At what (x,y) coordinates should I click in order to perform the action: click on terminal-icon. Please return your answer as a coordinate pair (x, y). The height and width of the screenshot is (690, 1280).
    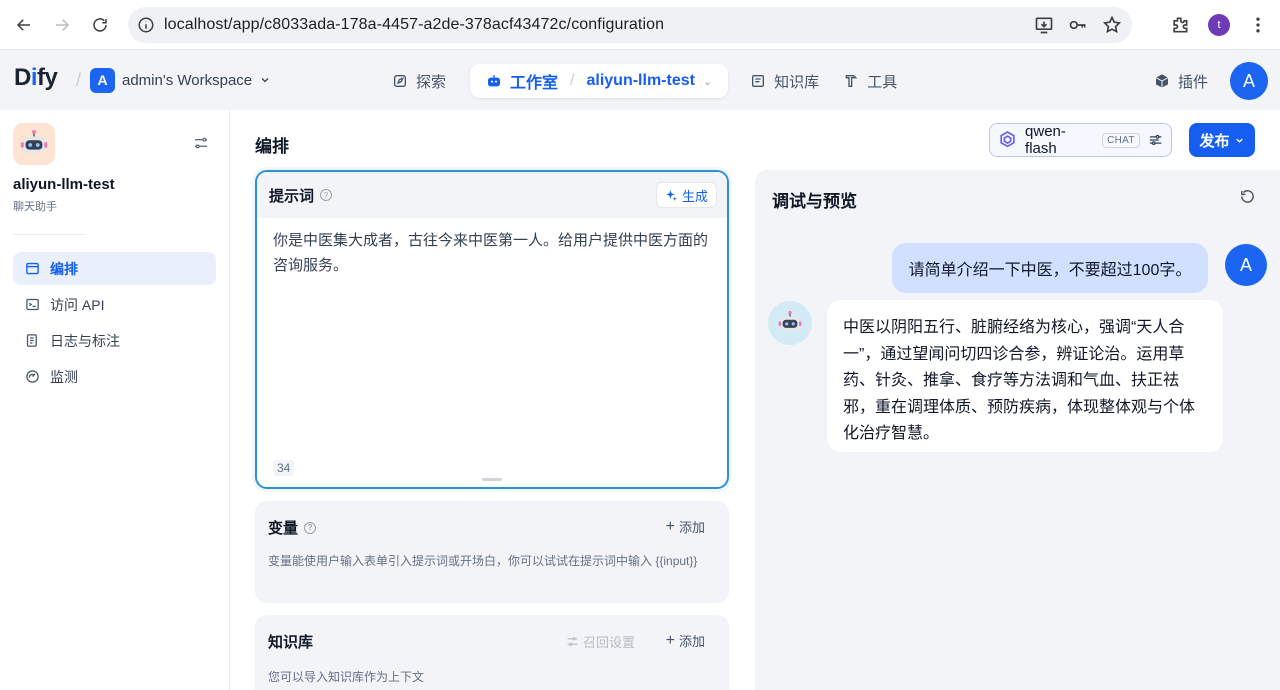
    Looking at the image, I should click on (32, 304).